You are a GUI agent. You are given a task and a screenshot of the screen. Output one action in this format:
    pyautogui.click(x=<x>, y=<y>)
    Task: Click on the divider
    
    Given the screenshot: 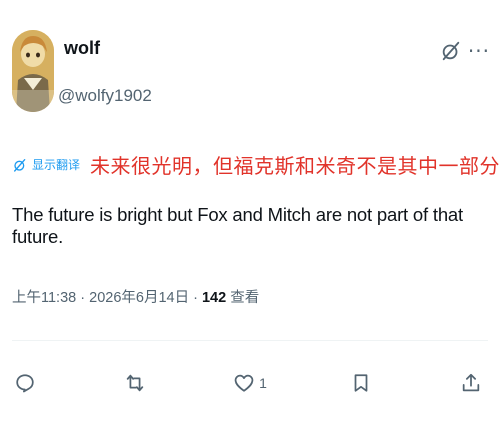 What is the action you would take?
    pyautogui.click(x=250, y=340)
    